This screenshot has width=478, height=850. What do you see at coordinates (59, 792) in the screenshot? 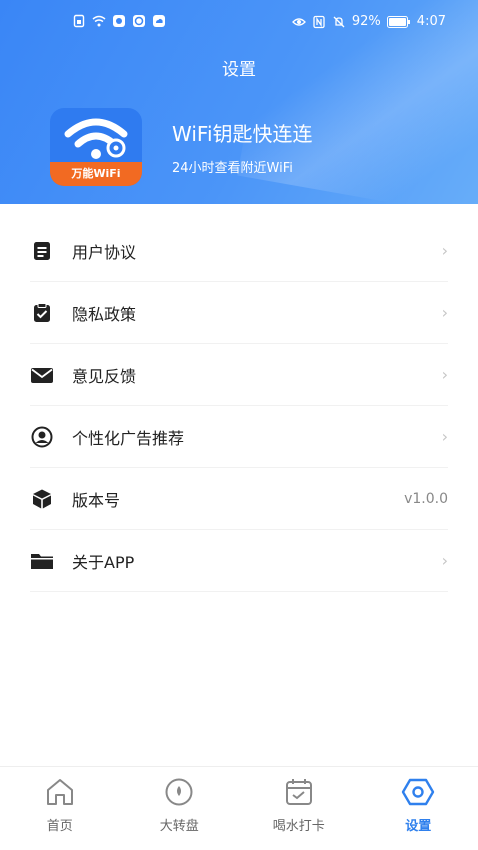
I see `home-icon` at bounding box center [59, 792].